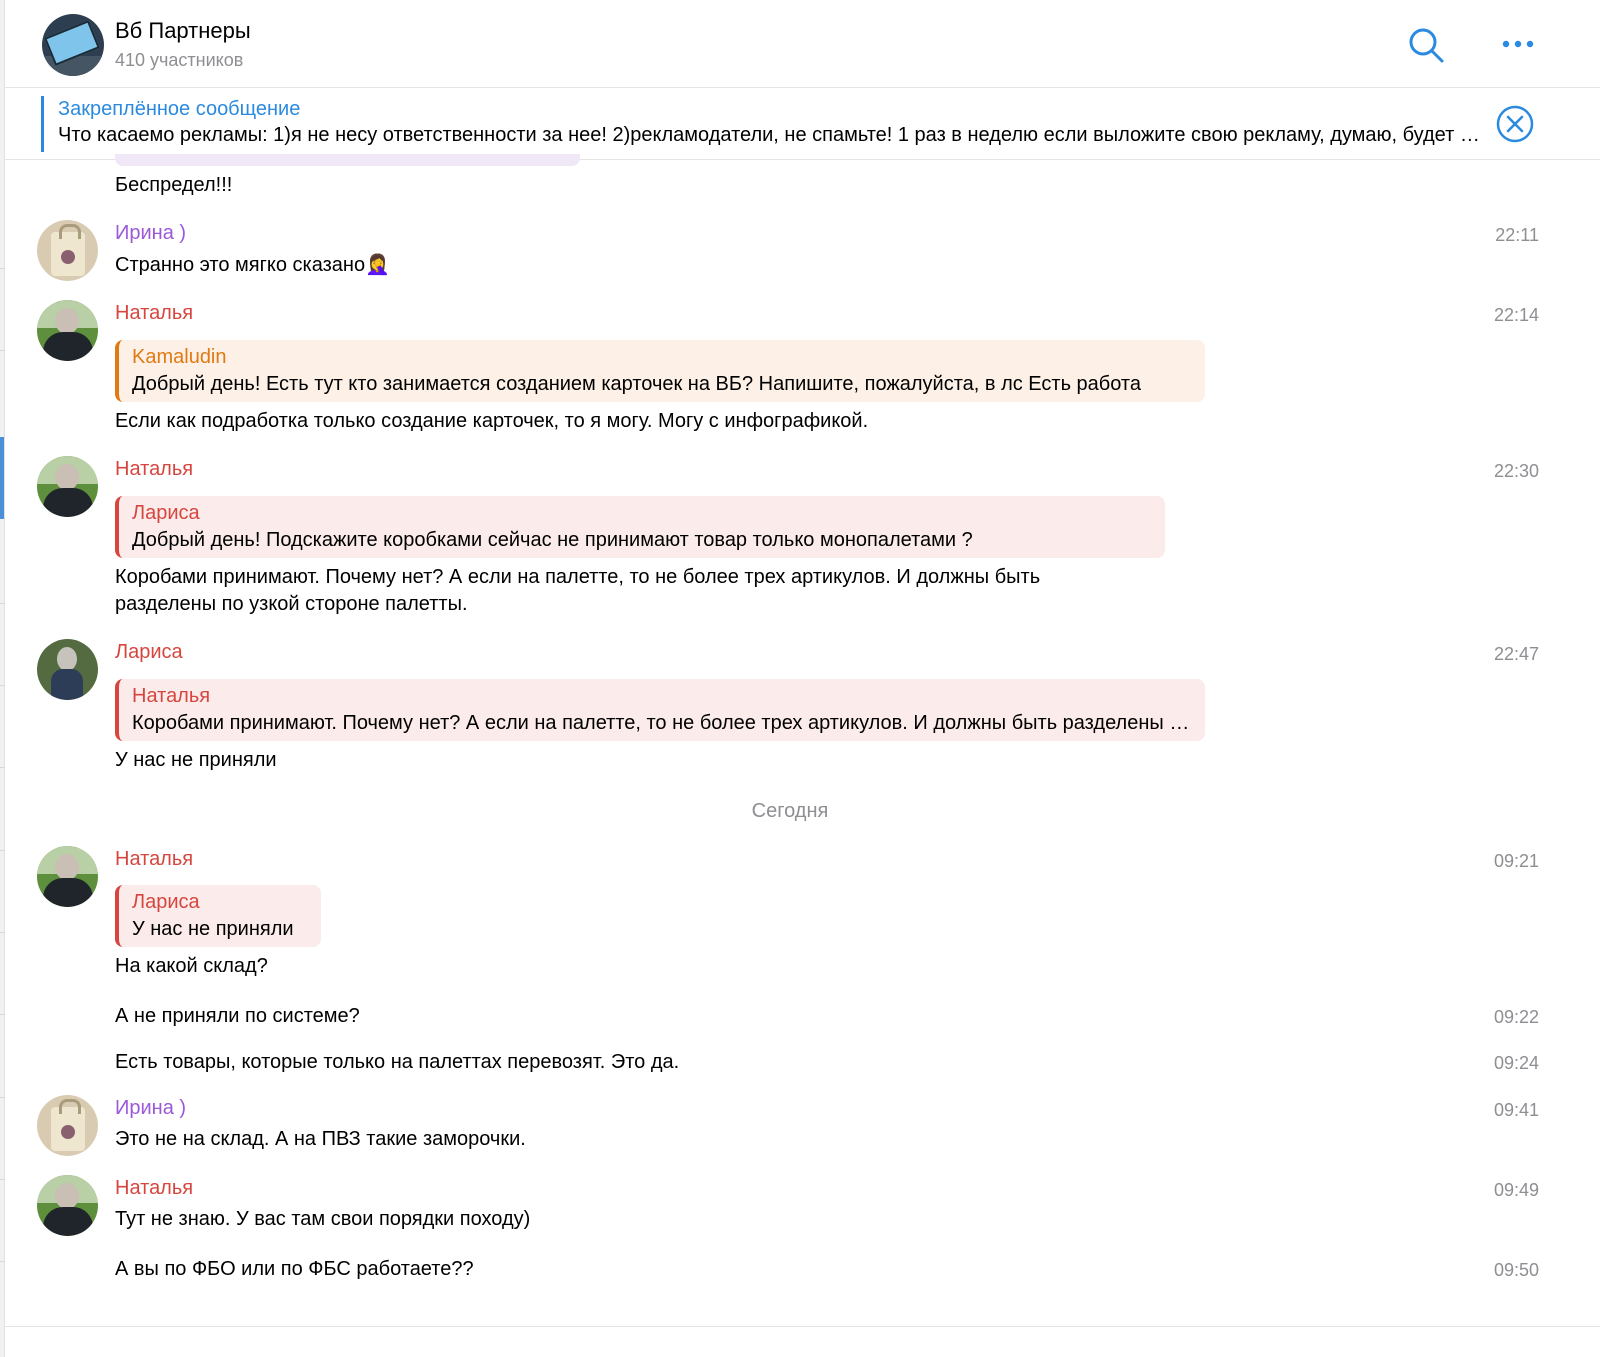  I want to click on message-text: У нас не приняли, so click(196, 760).